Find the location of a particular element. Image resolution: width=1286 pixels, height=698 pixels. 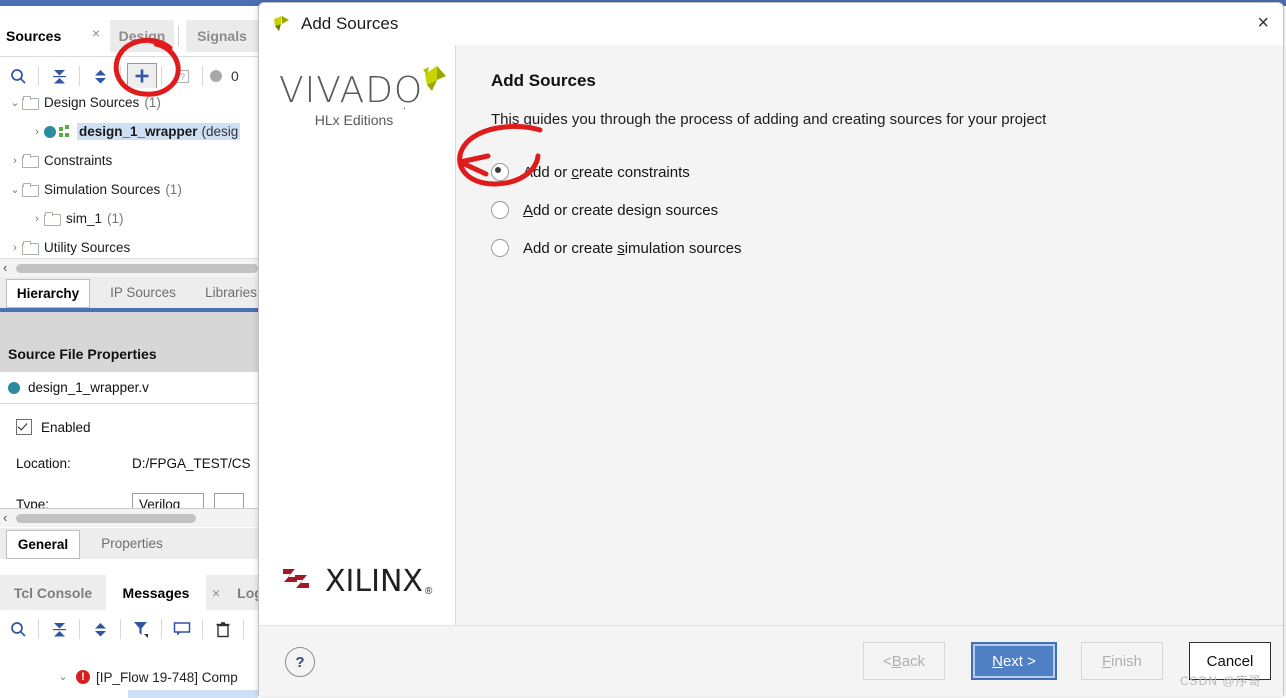

status-count: 0 is located at coordinates (235, 76).